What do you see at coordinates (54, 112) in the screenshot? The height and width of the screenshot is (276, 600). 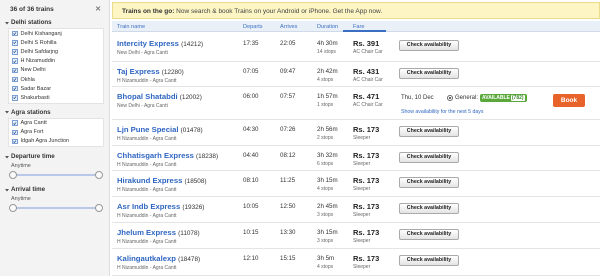 I see `agra-stations-toggle: Agra stations` at bounding box center [54, 112].